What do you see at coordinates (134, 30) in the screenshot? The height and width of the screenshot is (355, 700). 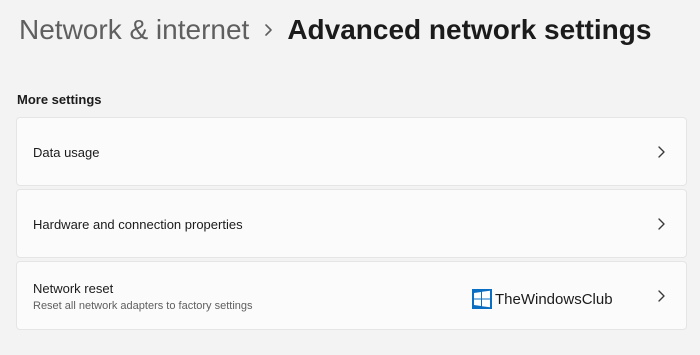 I see `breadcrumb-parent-network-internet: Network & internet` at bounding box center [134, 30].